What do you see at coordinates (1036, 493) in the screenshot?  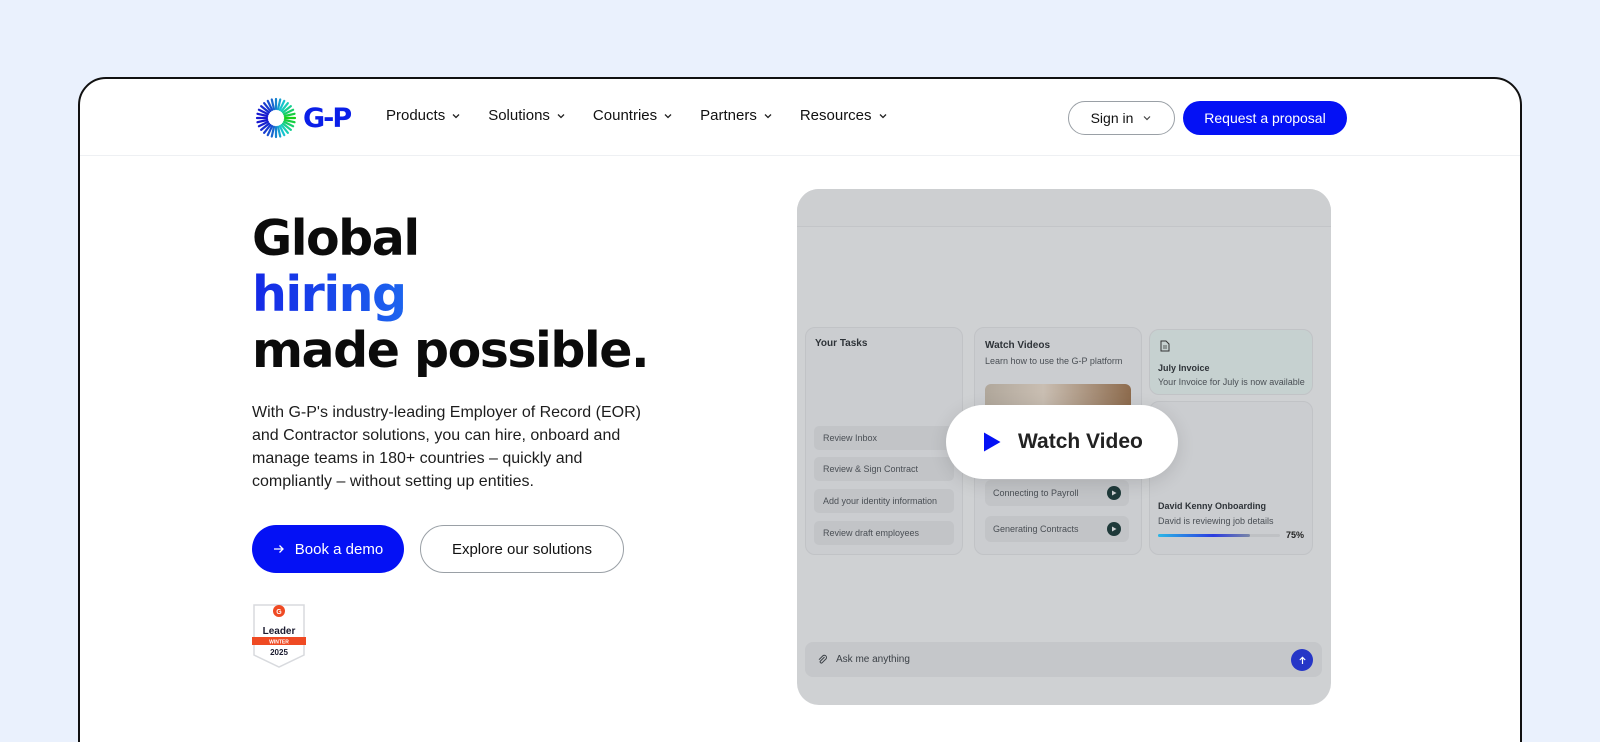 I see `video-row-label: Connecting to Payroll` at bounding box center [1036, 493].